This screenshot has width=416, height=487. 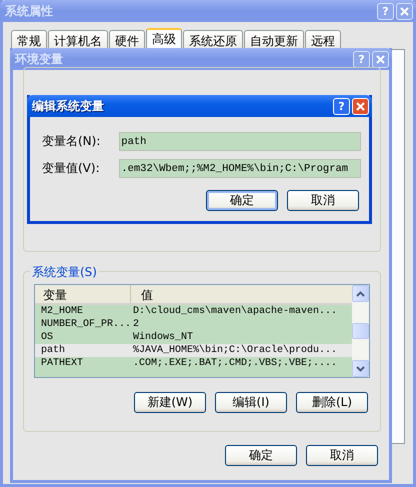 I want to click on window-title: 环境变量, so click(x=39, y=59).